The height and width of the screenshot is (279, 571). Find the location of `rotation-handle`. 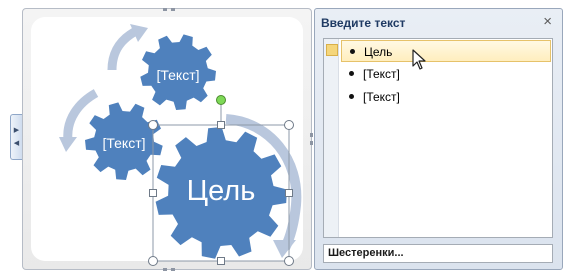

rotation-handle is located at coordinates (221, 100).